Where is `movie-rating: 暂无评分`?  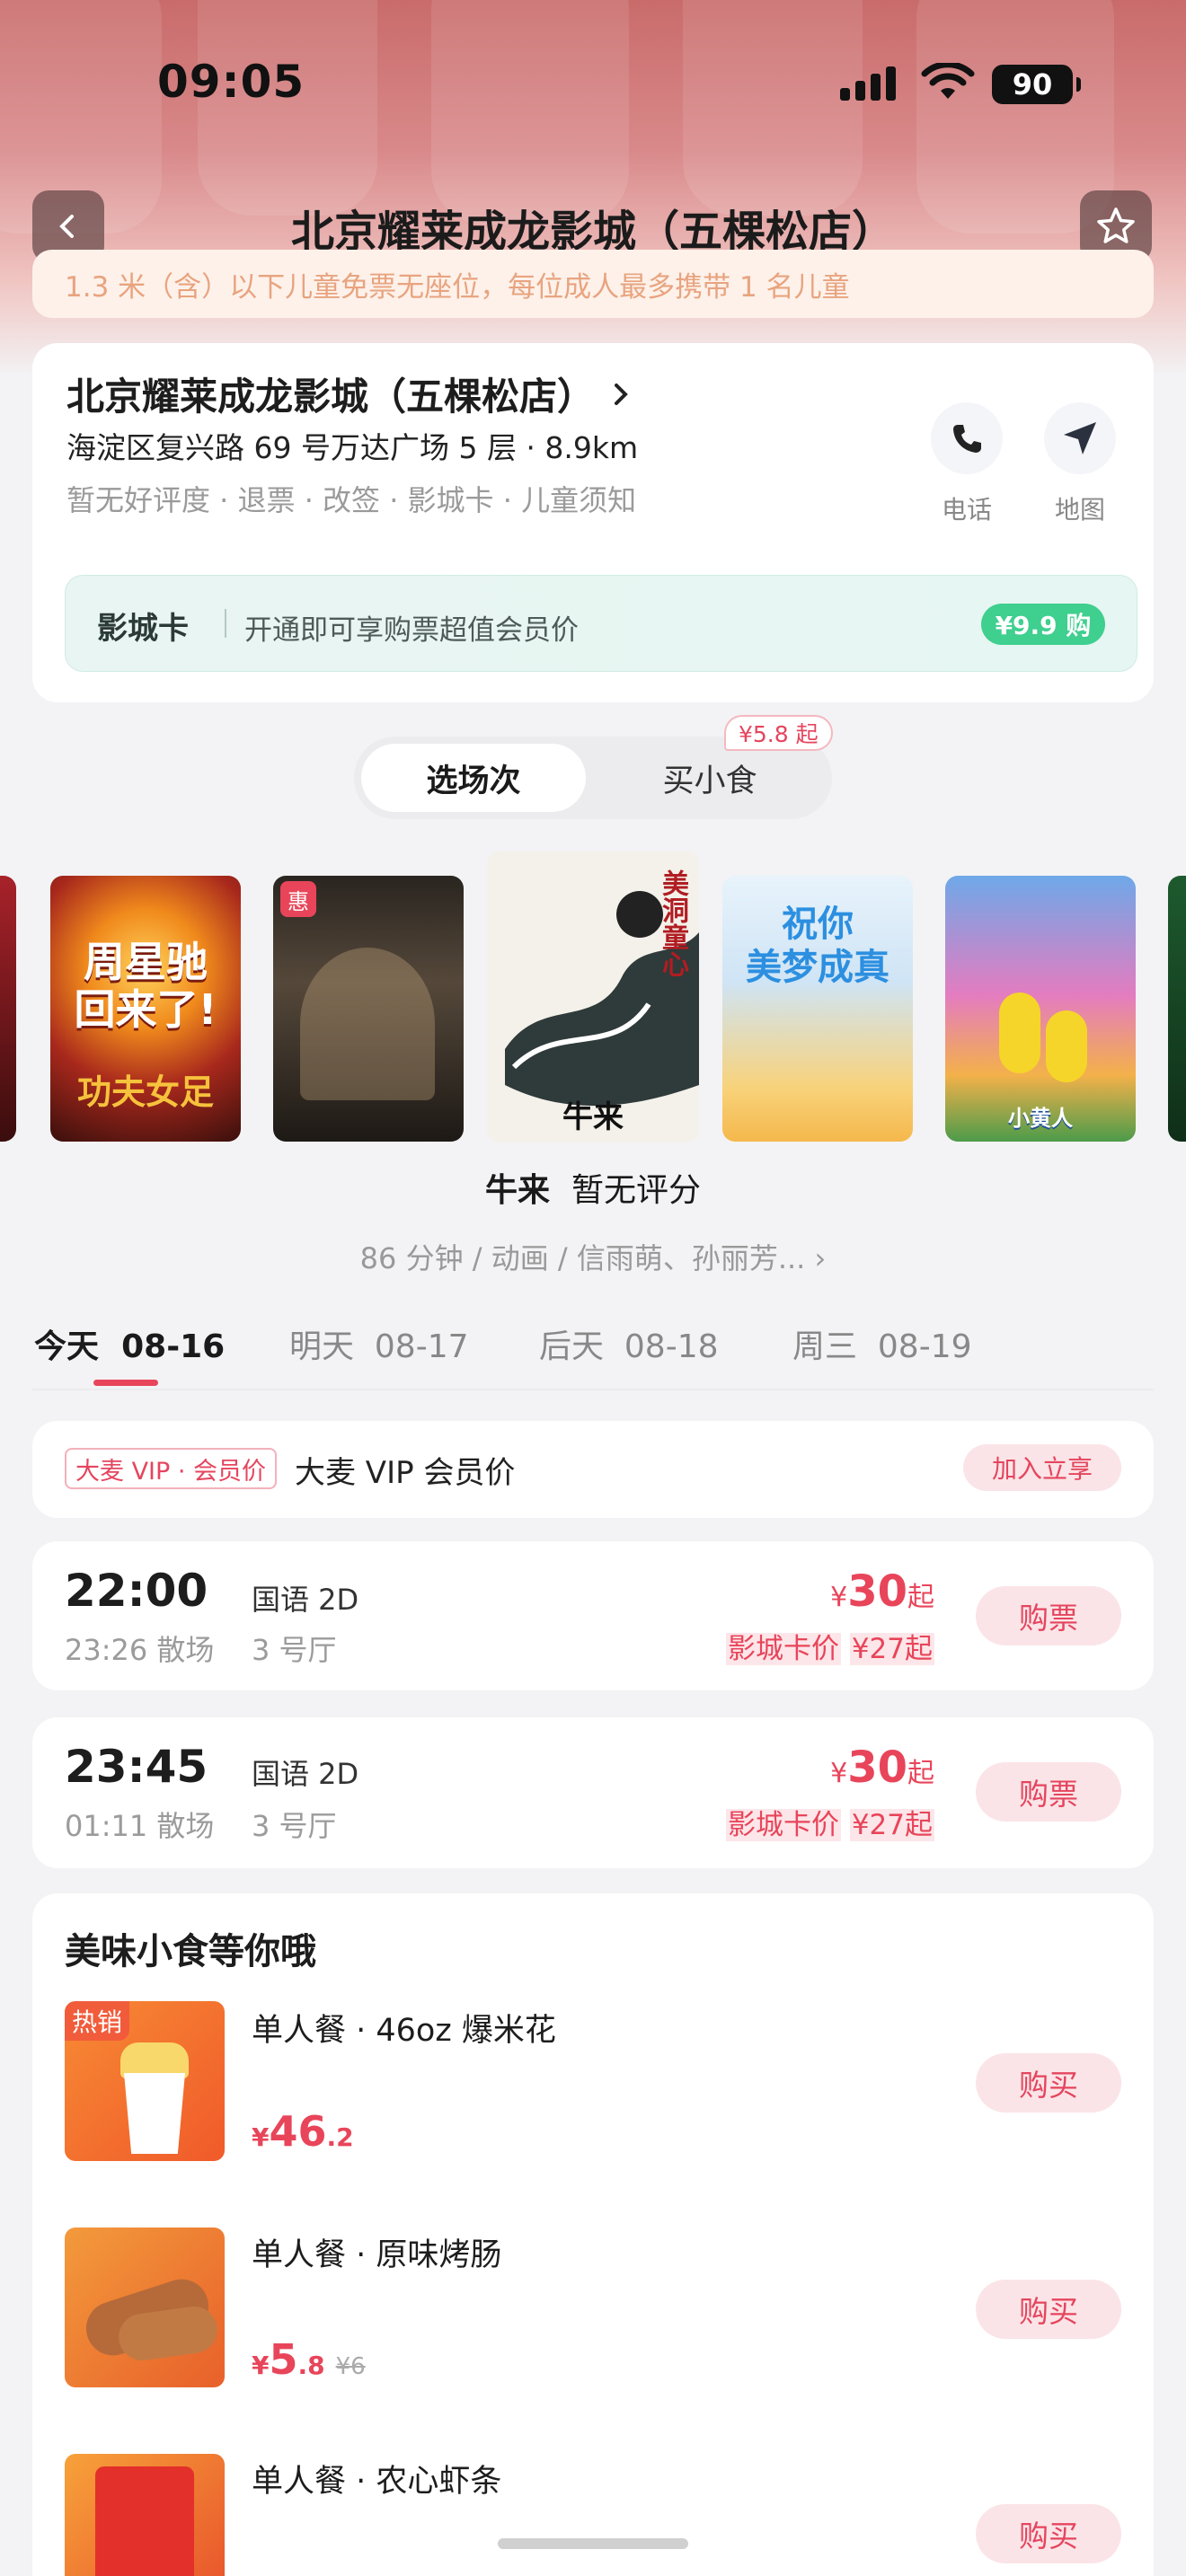 movie-rating: 暂无评分 is located at coordinates (636, 1190).